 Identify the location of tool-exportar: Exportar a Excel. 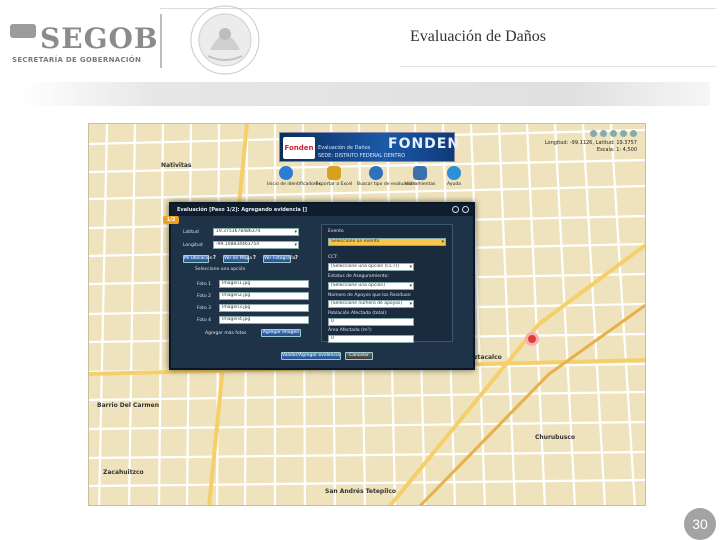
(334, 176).